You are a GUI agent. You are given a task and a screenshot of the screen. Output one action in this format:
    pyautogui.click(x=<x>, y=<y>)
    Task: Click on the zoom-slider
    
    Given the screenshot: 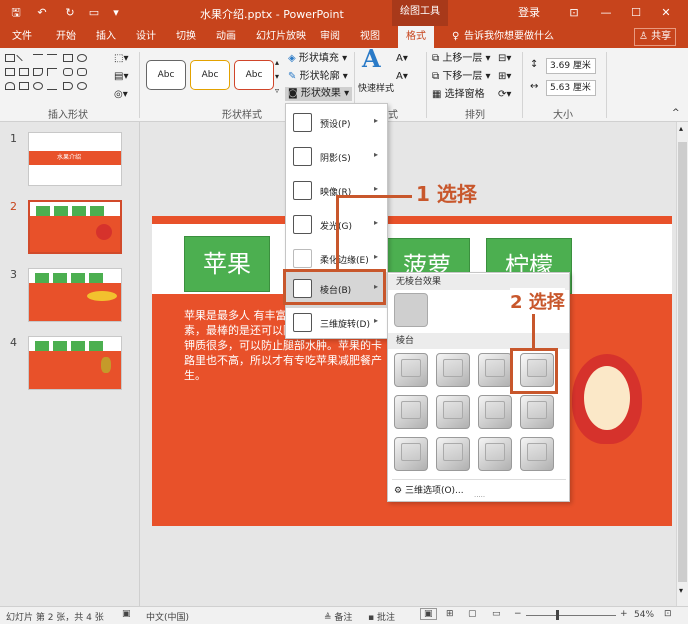 What is the action you would take?
    pyautogui.click(x=571, y=615)
    